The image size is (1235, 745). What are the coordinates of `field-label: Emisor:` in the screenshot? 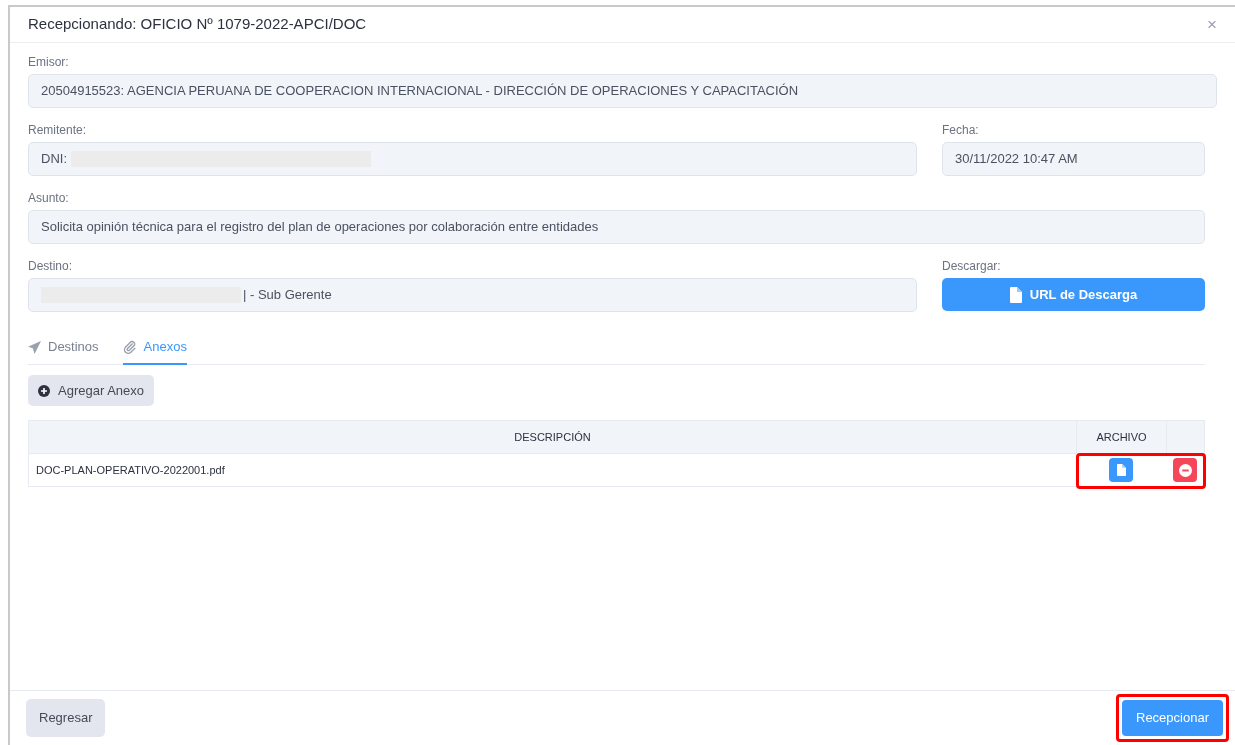 It's located at (49, 62).